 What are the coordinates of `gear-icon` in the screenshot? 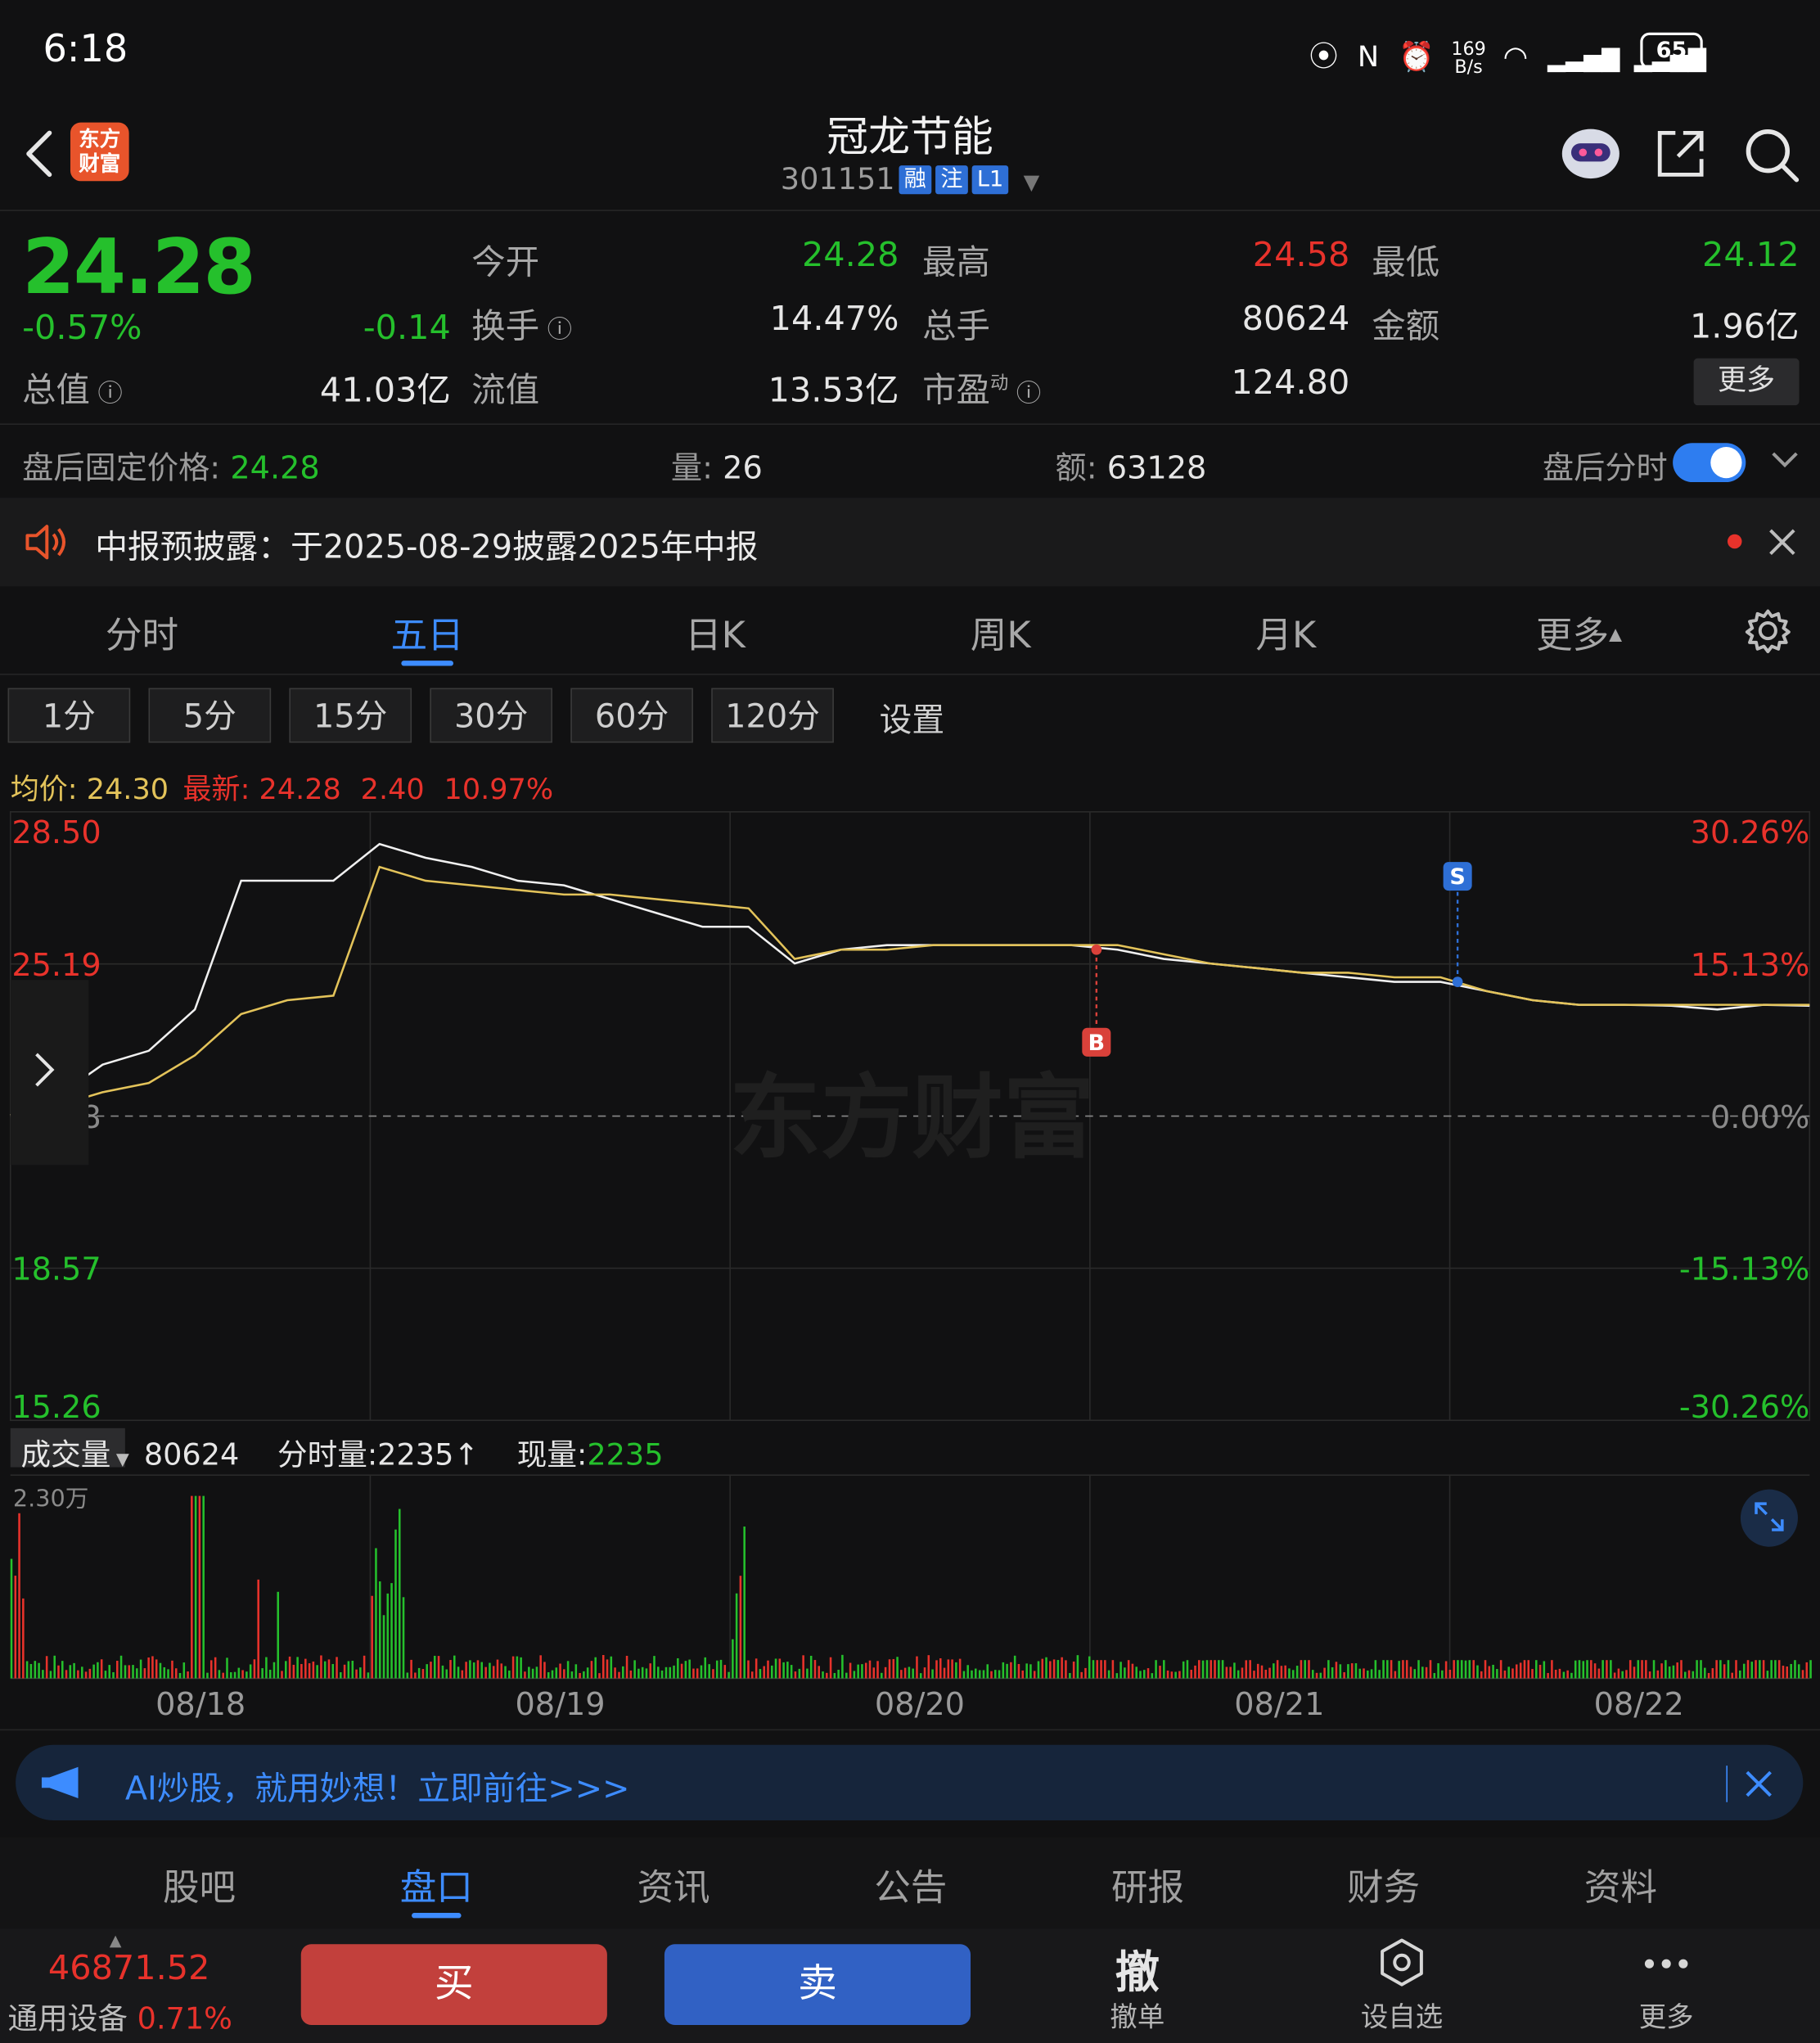 It's located at (1768, 630).